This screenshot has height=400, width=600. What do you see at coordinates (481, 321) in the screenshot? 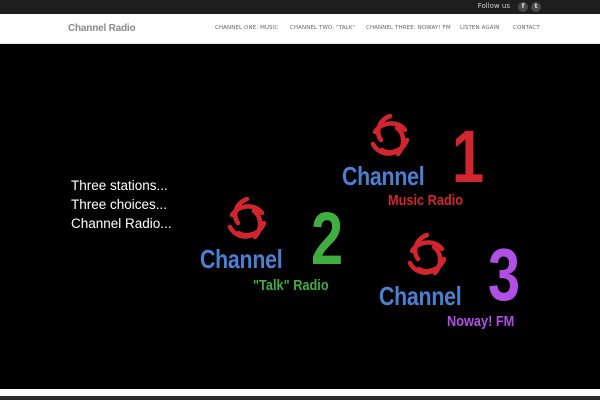
I see `channel-three-subtitle: Noway! FM` at bounding box center [481, 321].